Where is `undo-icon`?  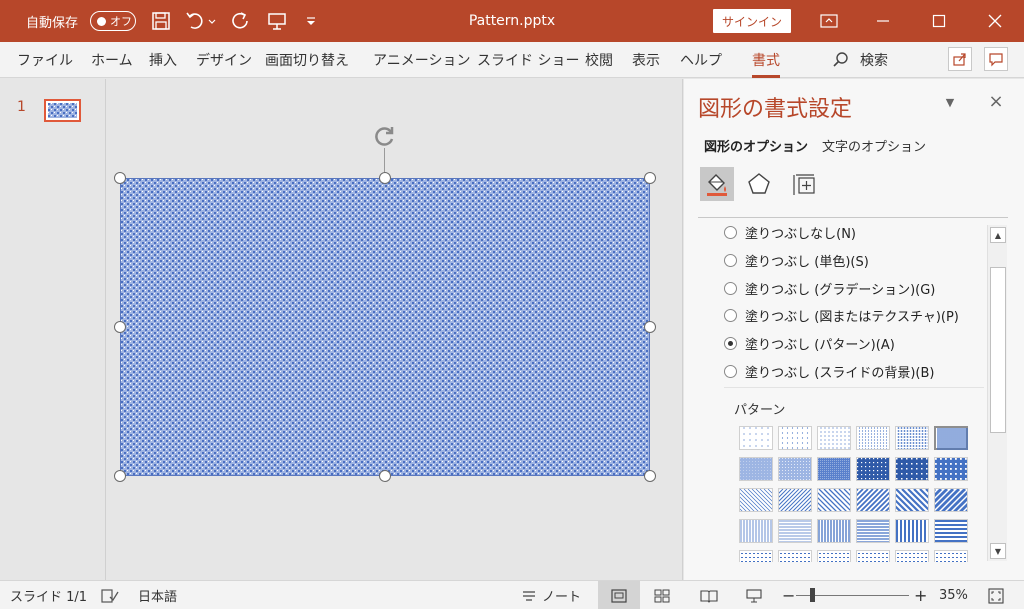 undo-icon is located at coordinates (195, 21).